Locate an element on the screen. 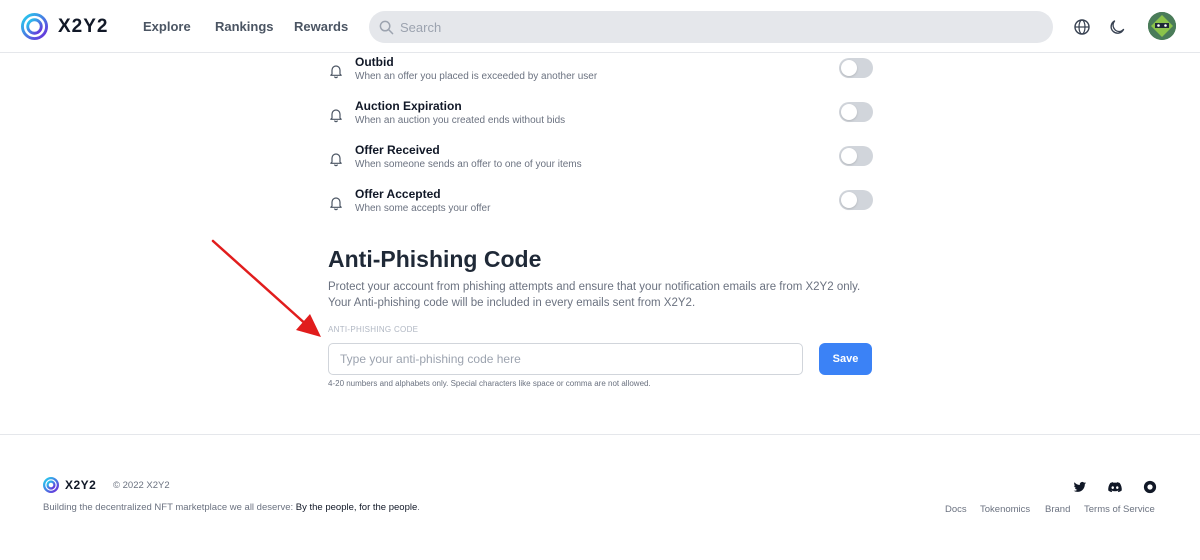  annotation-arrow-icon is located at coordinates (266, 288).